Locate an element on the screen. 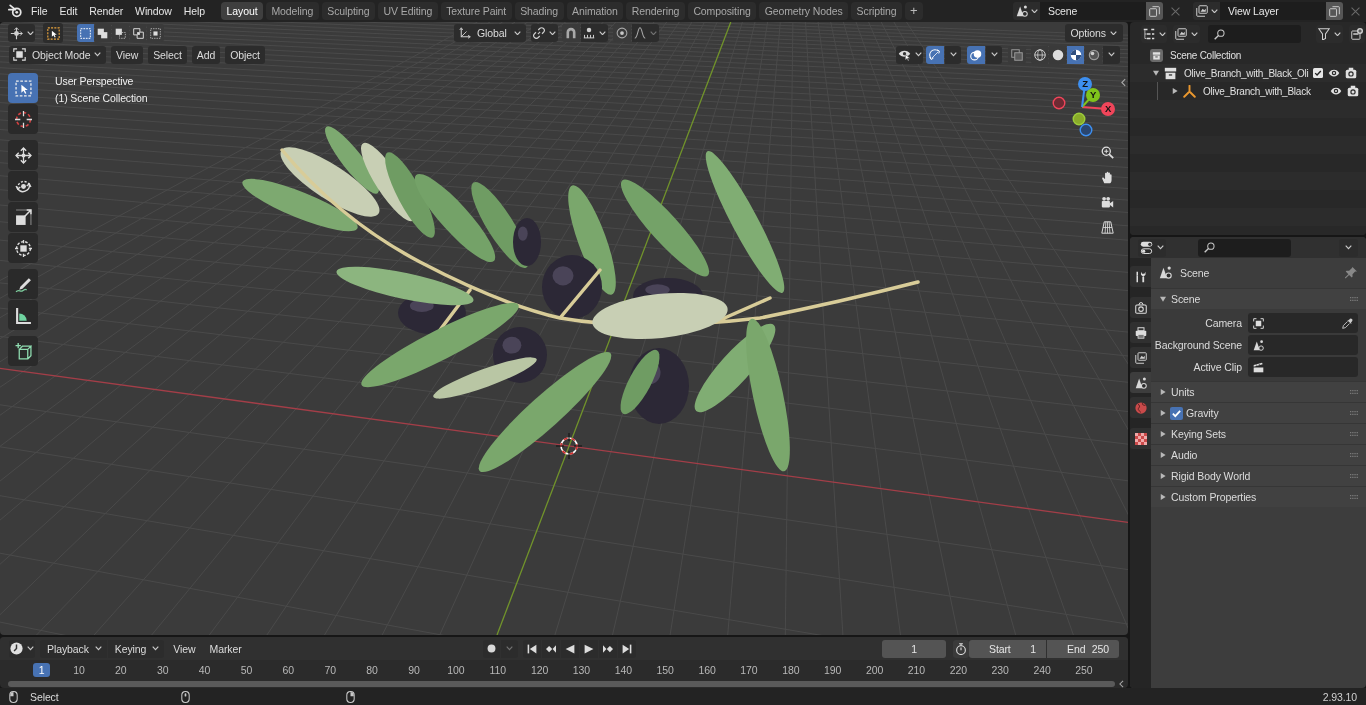 This screenshot has height=705, width=1366. playhead: 1 is located at coordinates (41, 669).